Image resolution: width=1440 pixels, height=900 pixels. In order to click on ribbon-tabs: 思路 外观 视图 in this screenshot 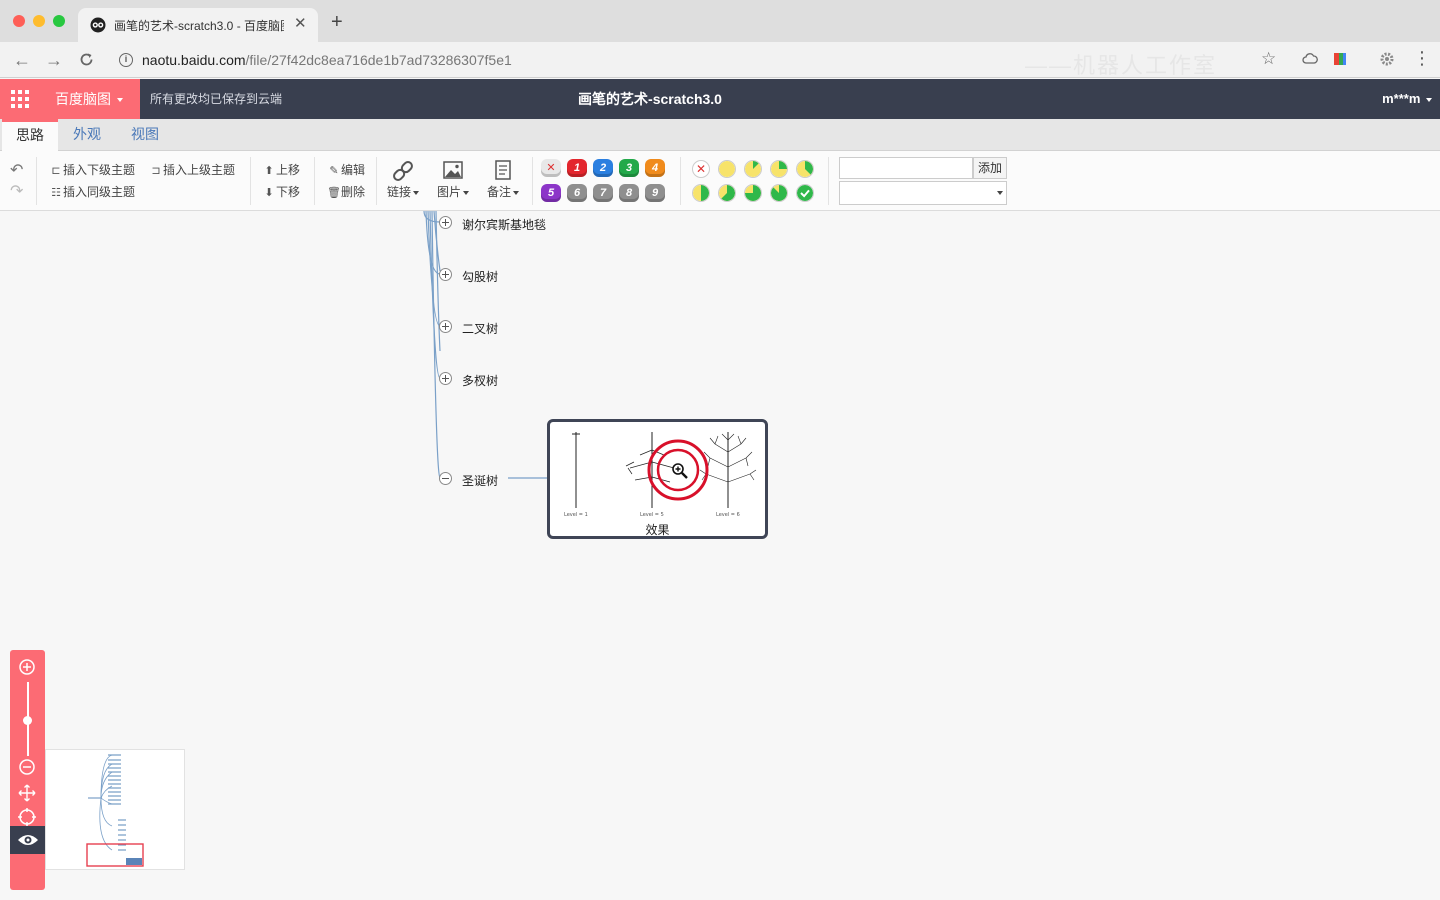, I will do `click(720, 135)`.